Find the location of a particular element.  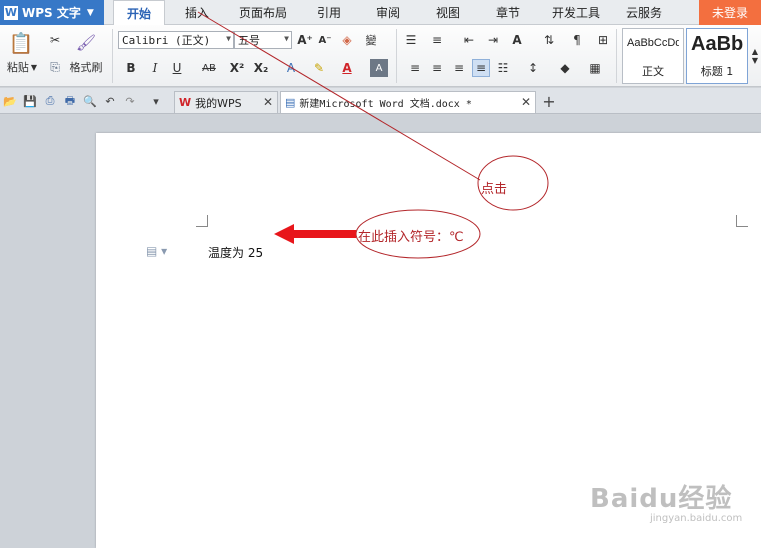

line-spacing-icon: ↕ is located at coordinates (533, 68).